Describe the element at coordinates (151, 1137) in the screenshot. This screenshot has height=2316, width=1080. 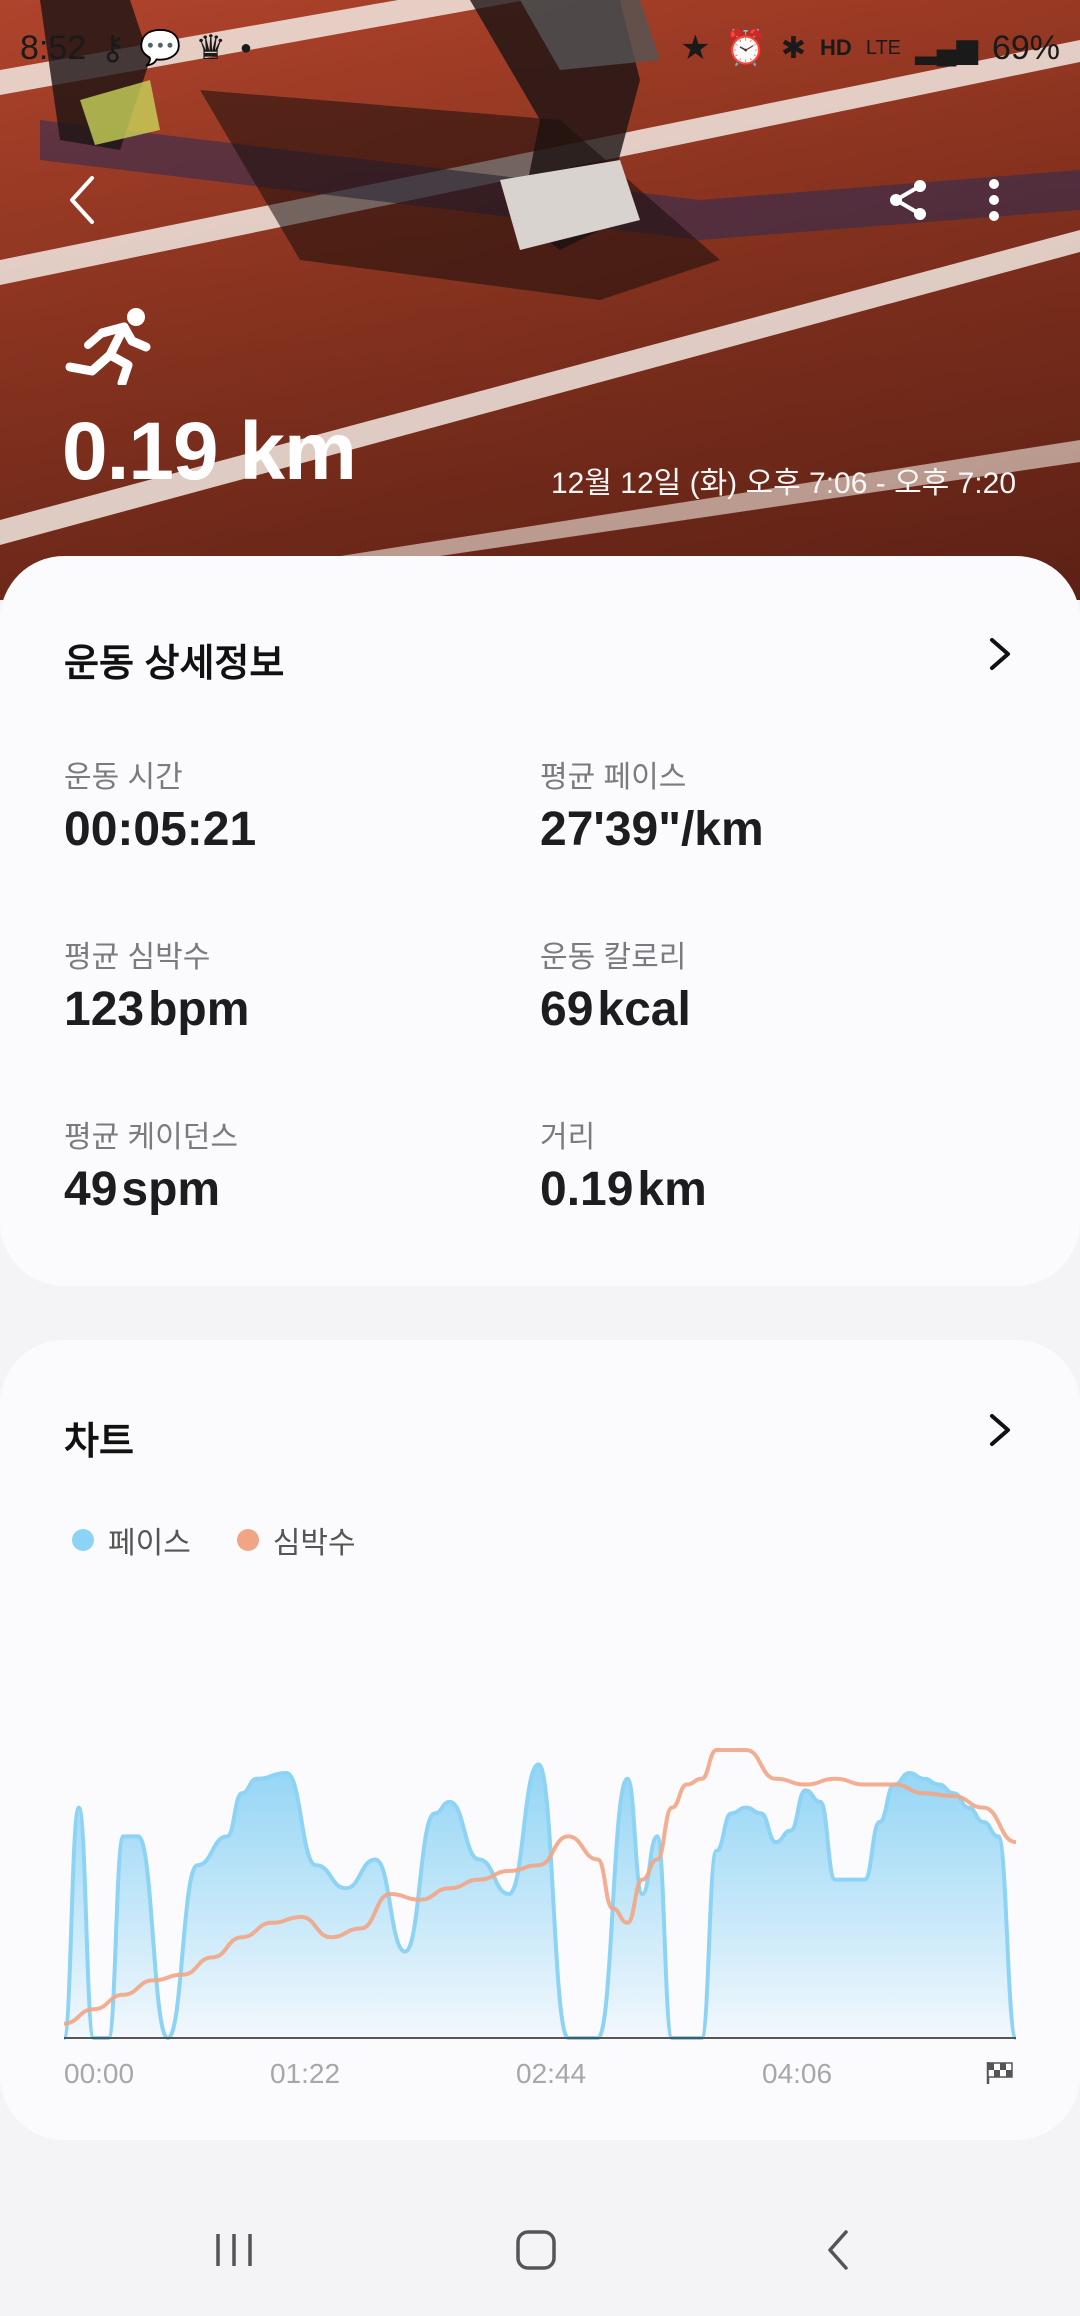
I see `stat-label: 평균 케이던스` at that location.